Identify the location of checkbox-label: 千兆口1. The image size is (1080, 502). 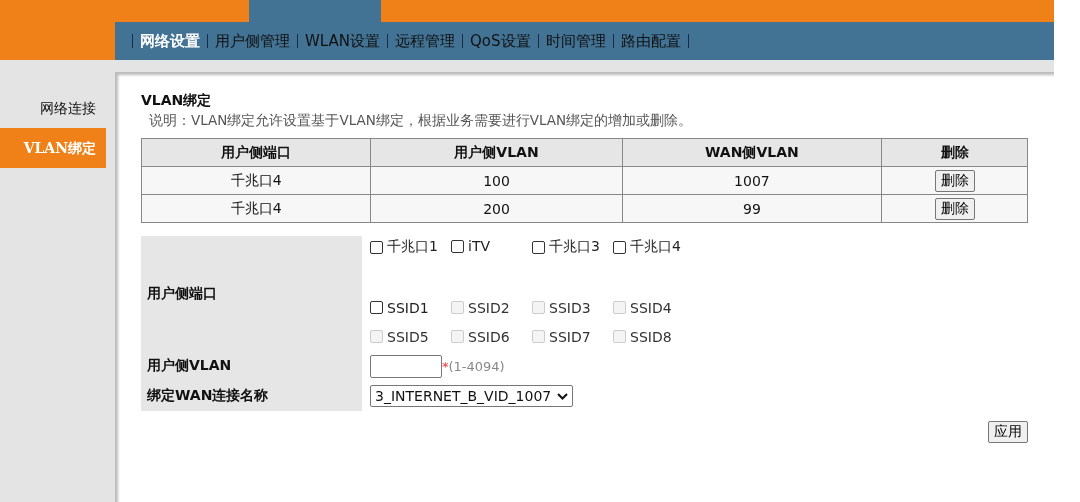
(412, 247).